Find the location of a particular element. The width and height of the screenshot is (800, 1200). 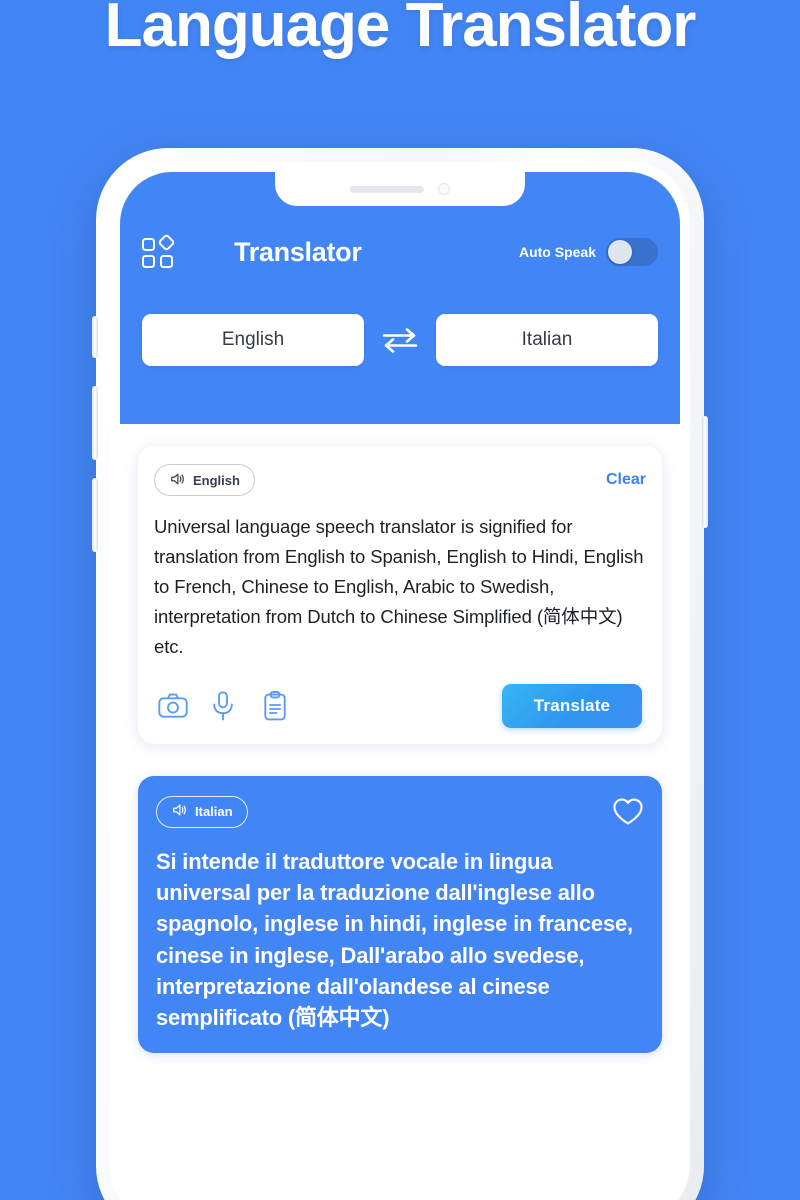

front-camera-icon is located at coordinates (444, 189).